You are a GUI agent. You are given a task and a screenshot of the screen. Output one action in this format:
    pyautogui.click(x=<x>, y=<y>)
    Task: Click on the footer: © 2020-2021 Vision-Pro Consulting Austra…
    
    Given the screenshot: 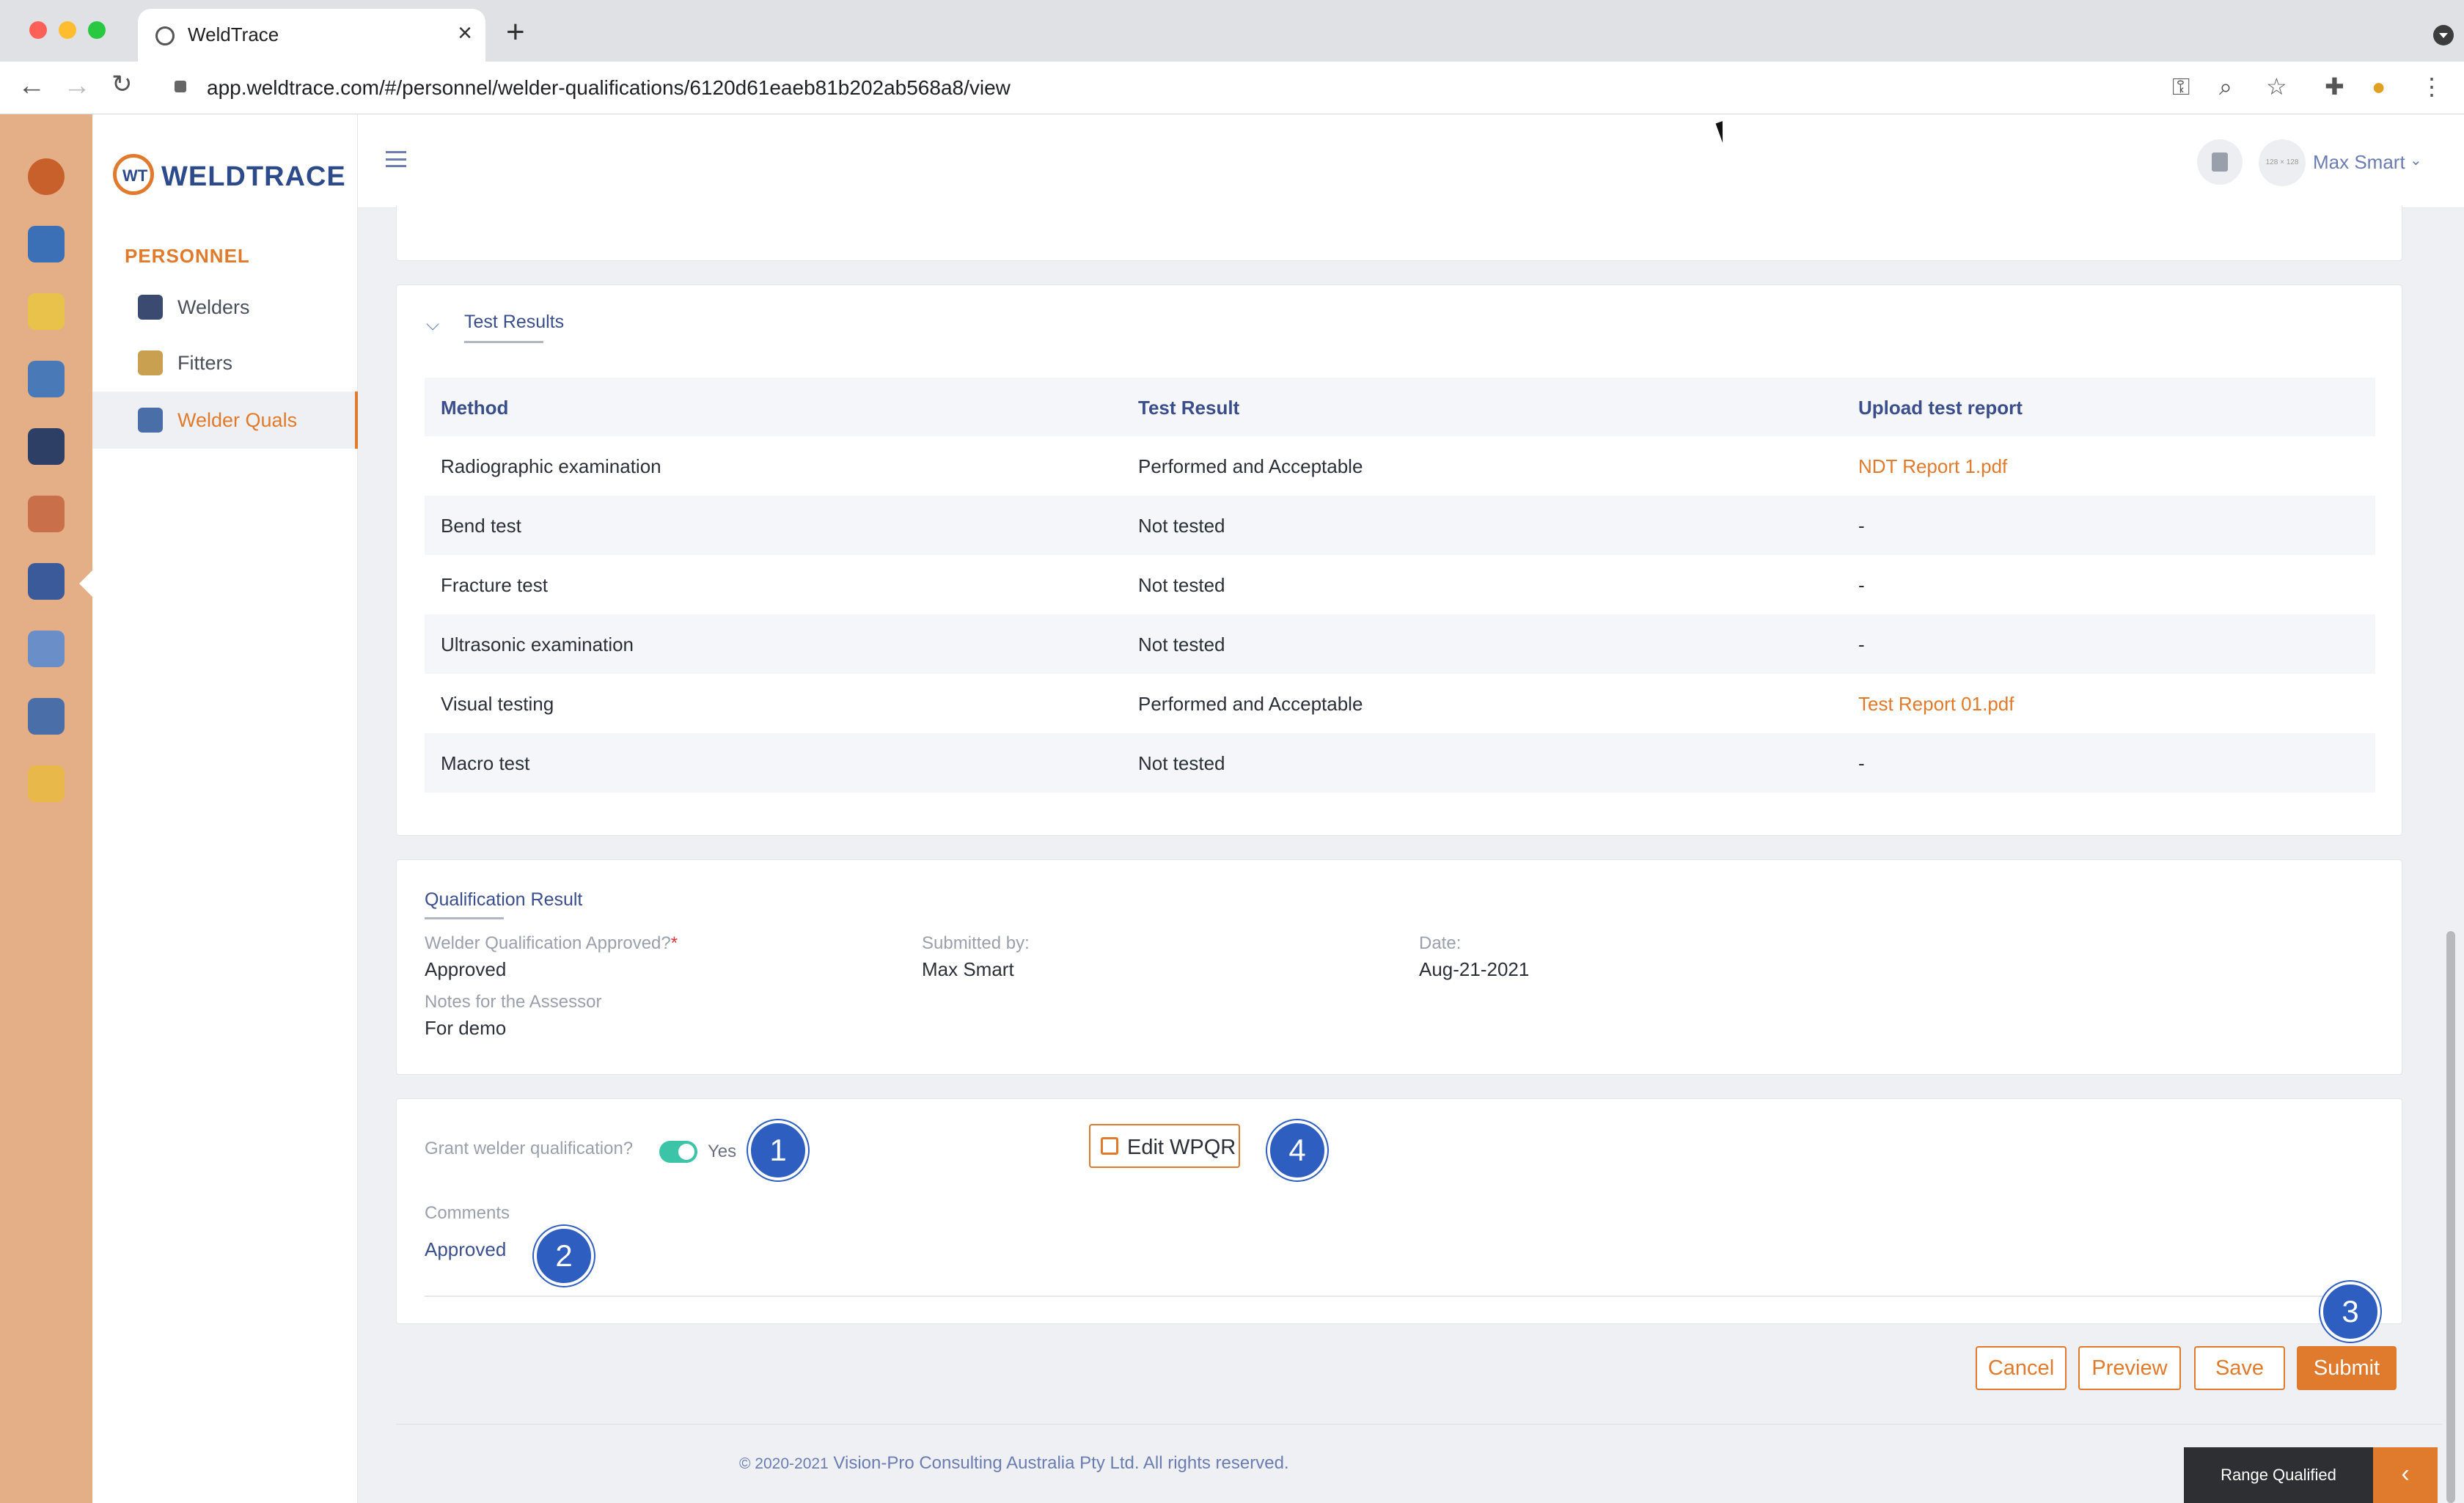 What is the action you would take?
    pyautogui.click(x=1014, y=1463)
    